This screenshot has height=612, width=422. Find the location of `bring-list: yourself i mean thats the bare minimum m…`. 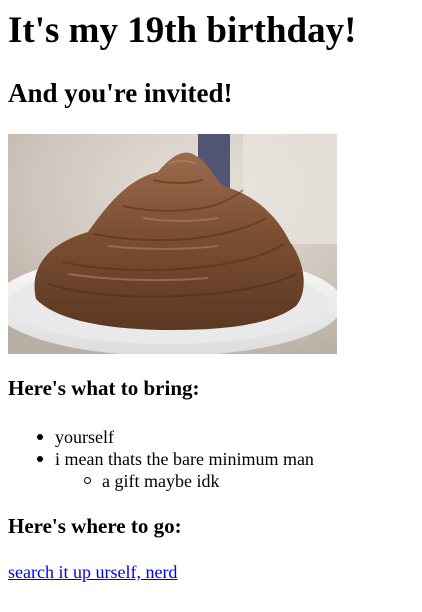

bring-list: yourself i mean thats the bare minimum m… is located at coordinates (161, 459).